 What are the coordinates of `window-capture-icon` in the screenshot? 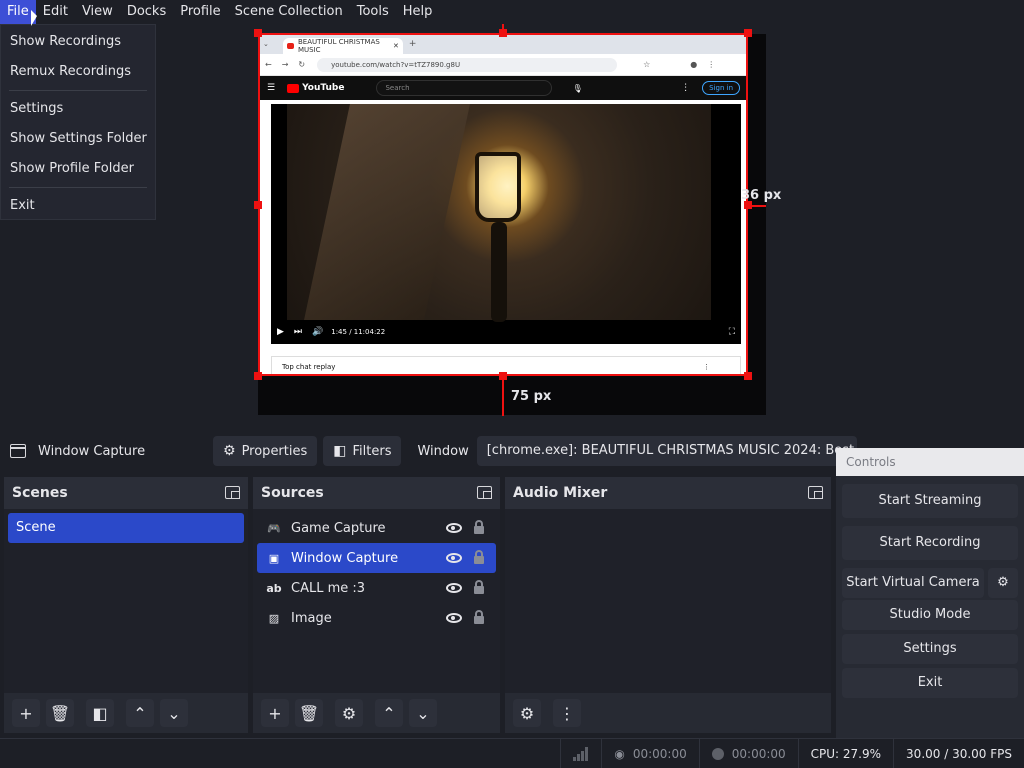 It's located at (18, 451).